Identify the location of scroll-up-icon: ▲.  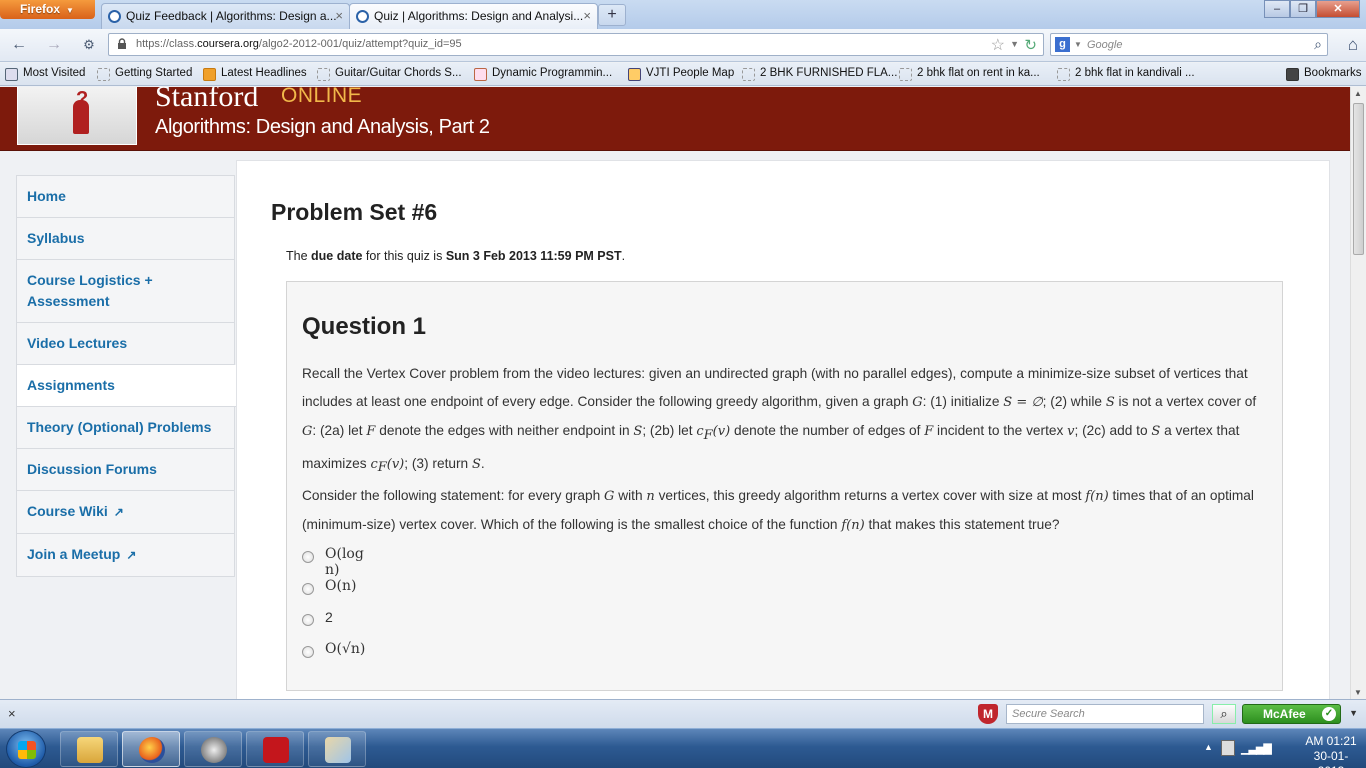
(1358, 93).